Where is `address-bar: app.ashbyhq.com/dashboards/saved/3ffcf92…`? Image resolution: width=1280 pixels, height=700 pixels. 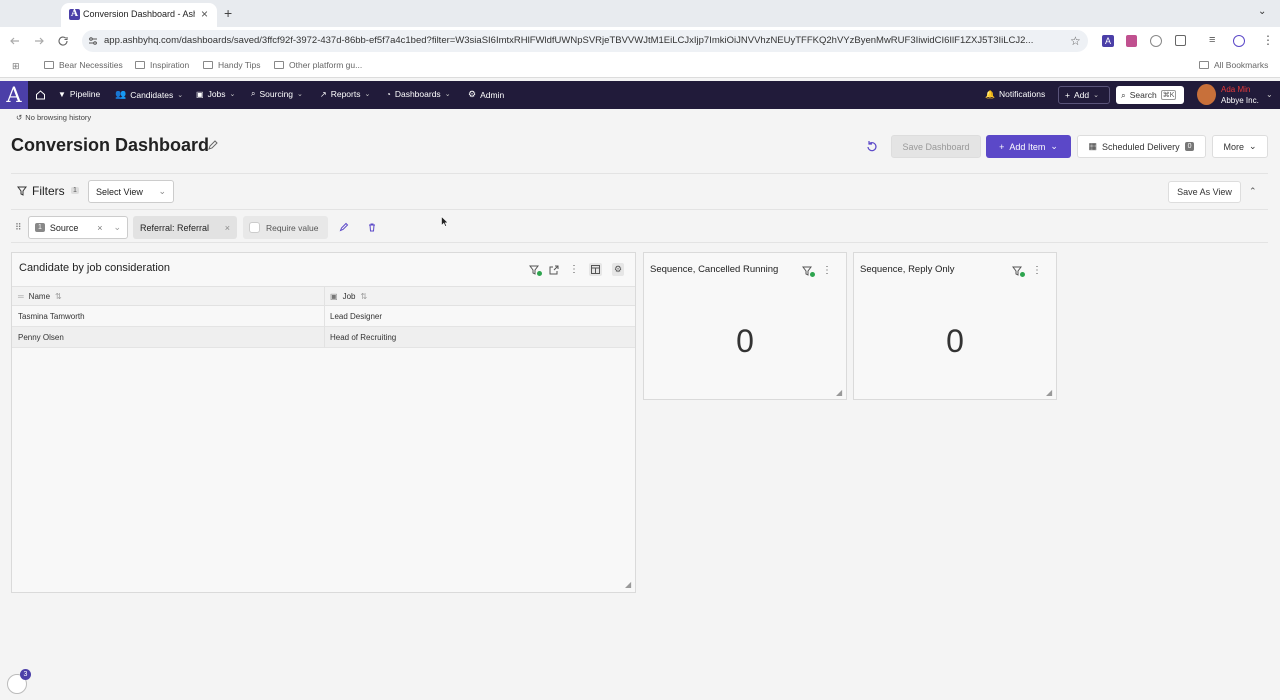 address-bar: app.ashbyhq.com/dashboards/saved/3ffcf92… is located at coordinates (585, 41).